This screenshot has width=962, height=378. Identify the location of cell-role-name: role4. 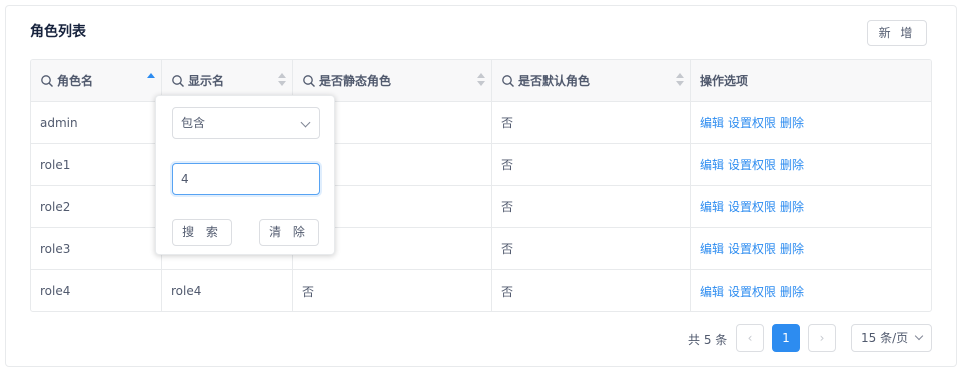
(96, 290).